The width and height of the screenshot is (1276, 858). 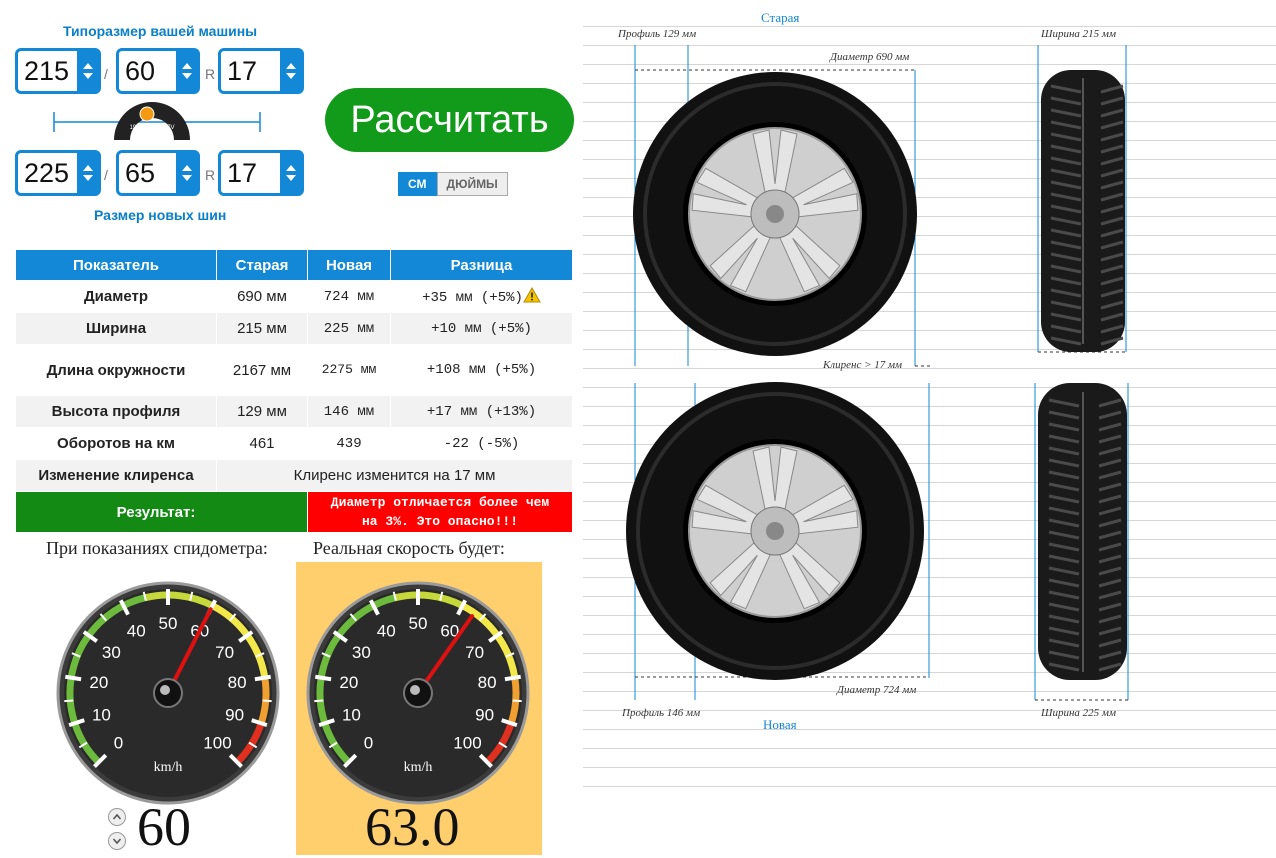 I want to click on result-label: Результат:, so click(x=161, y=512).